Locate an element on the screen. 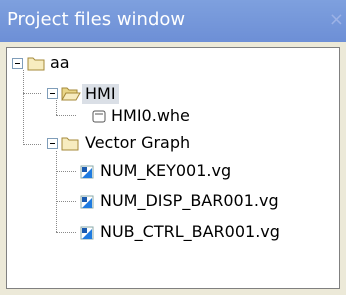 The image size is (346, 295). tree-label-hmi0: HMI0.whe is located at coordinates (150, 115).